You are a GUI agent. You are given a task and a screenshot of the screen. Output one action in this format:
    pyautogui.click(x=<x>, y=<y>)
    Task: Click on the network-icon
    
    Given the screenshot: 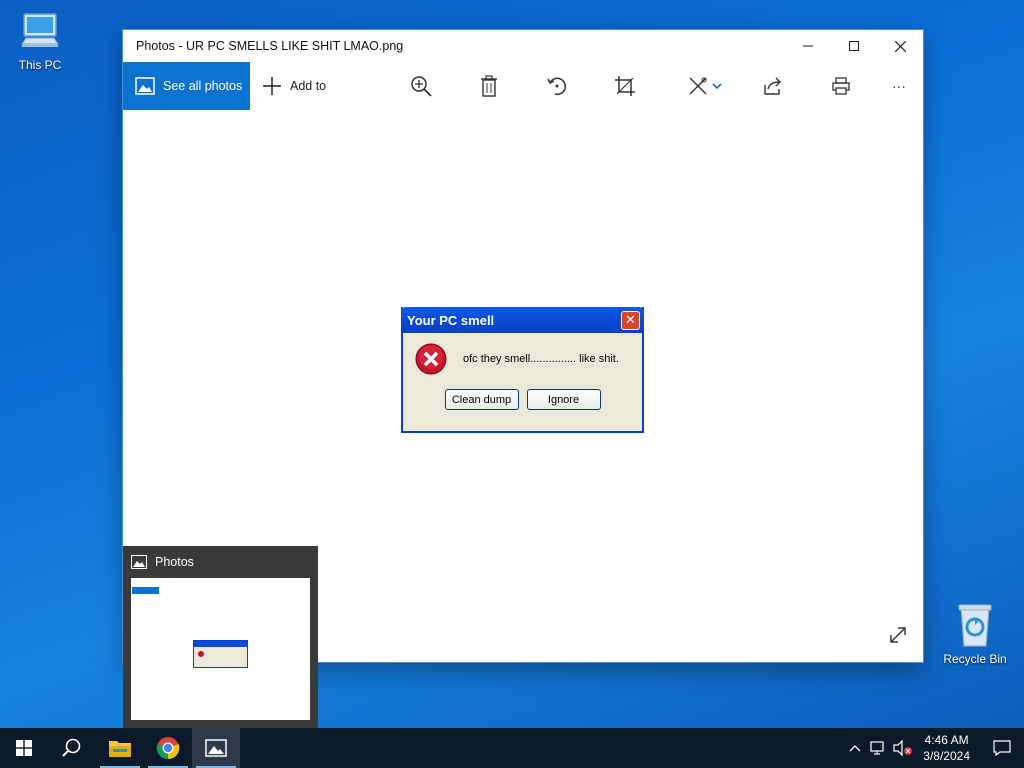 What is the action you would take?
    pyautogui.click(x=877, y=748)
    